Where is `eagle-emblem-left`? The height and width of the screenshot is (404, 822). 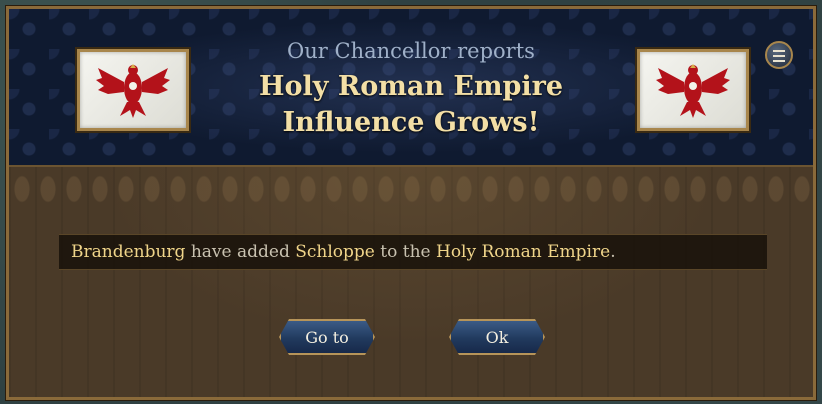 eagle-emblem-left is located at coordinates (133, 91).